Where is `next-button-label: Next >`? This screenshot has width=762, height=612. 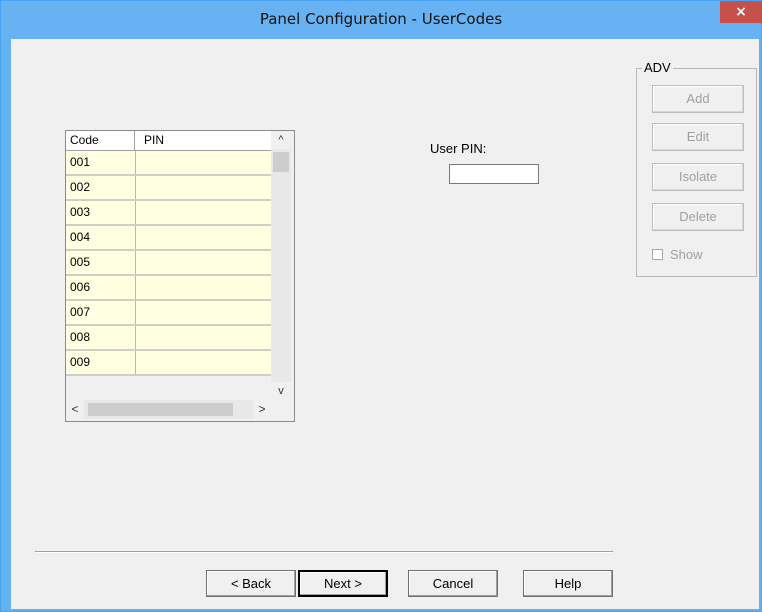 next-button-label: Next > is located at coordinates (343, 583).